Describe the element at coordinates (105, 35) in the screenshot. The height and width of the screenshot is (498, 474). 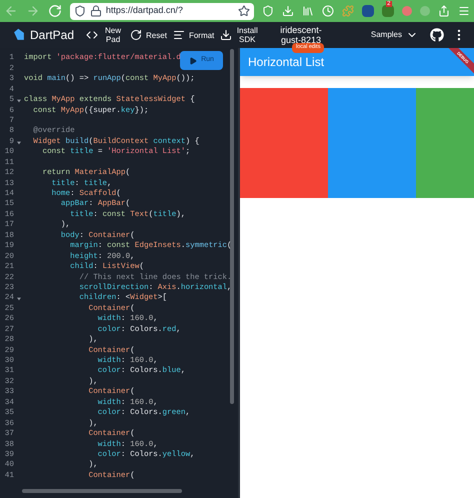
I see `toolbar-button: New Pad` at that location.